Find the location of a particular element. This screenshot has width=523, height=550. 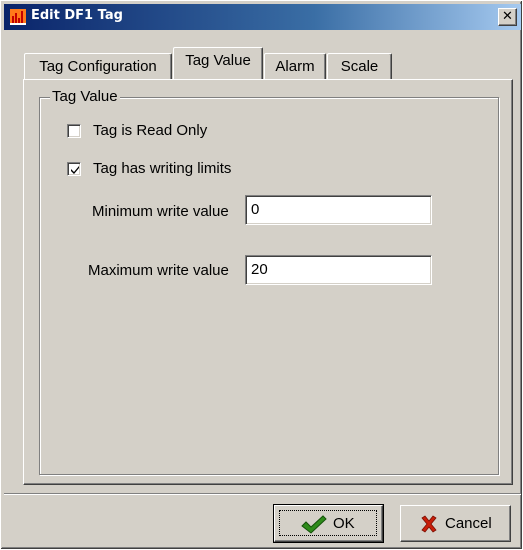

writing-limits-checkbox is located at coordinates (74, 169).